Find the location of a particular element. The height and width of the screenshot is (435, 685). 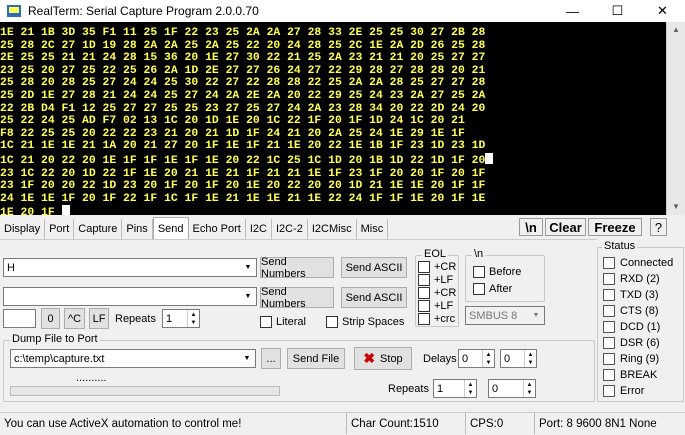

minimize-button: — is located at coordinates (572, 11).